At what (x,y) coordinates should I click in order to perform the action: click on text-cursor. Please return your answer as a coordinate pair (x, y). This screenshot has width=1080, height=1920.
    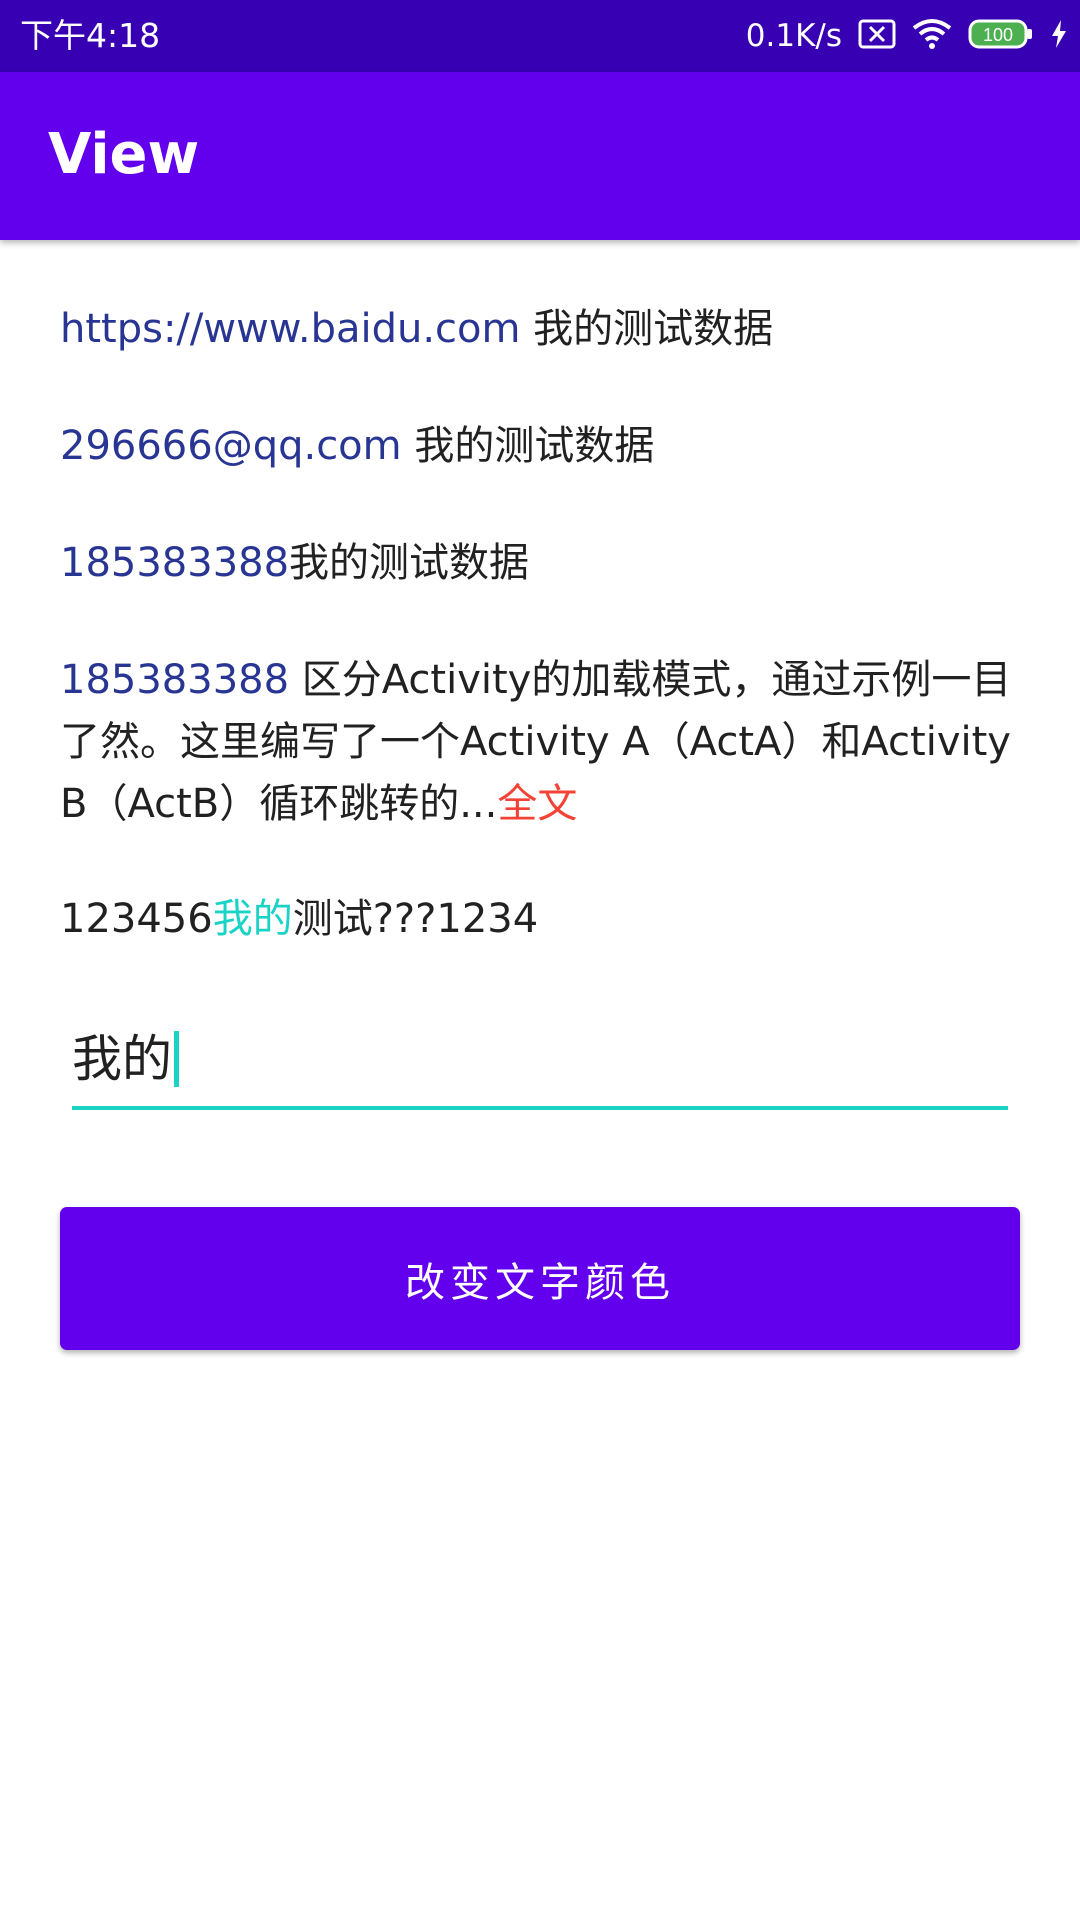
    Looking at the image, I should click on (176, 1059).